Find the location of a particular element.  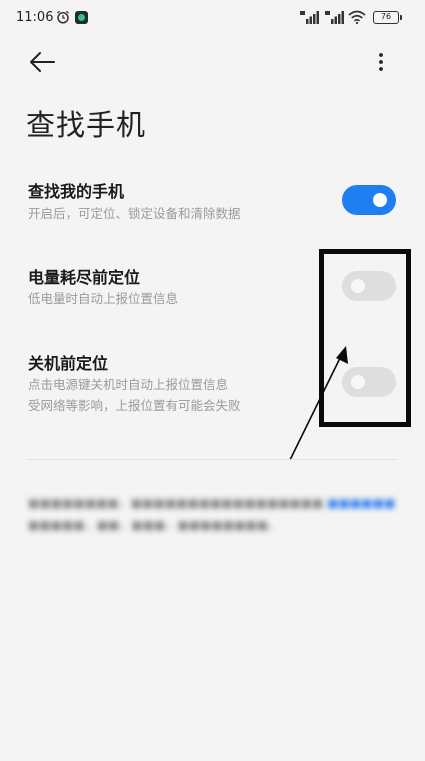

setting-find-my-phone: 查找我的手机 开启后，可定位、锁定设备和清除数据 is located at coordinates (212, 202).